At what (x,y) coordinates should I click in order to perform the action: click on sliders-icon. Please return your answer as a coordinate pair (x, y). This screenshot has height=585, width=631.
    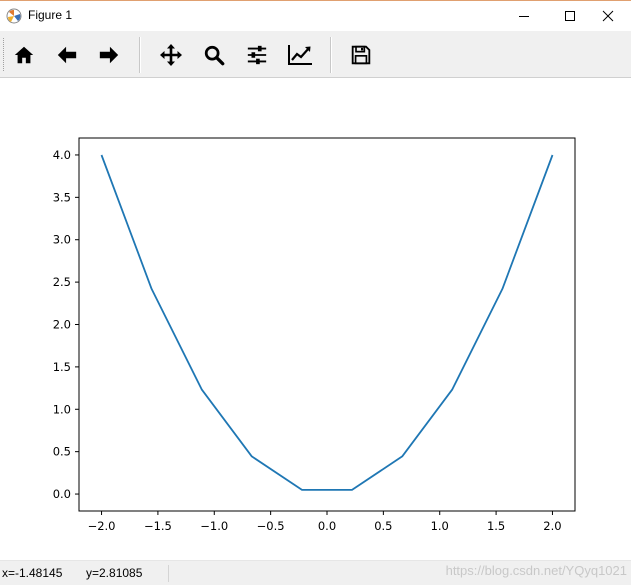
    Looking at the image, I should click on (257, 55).